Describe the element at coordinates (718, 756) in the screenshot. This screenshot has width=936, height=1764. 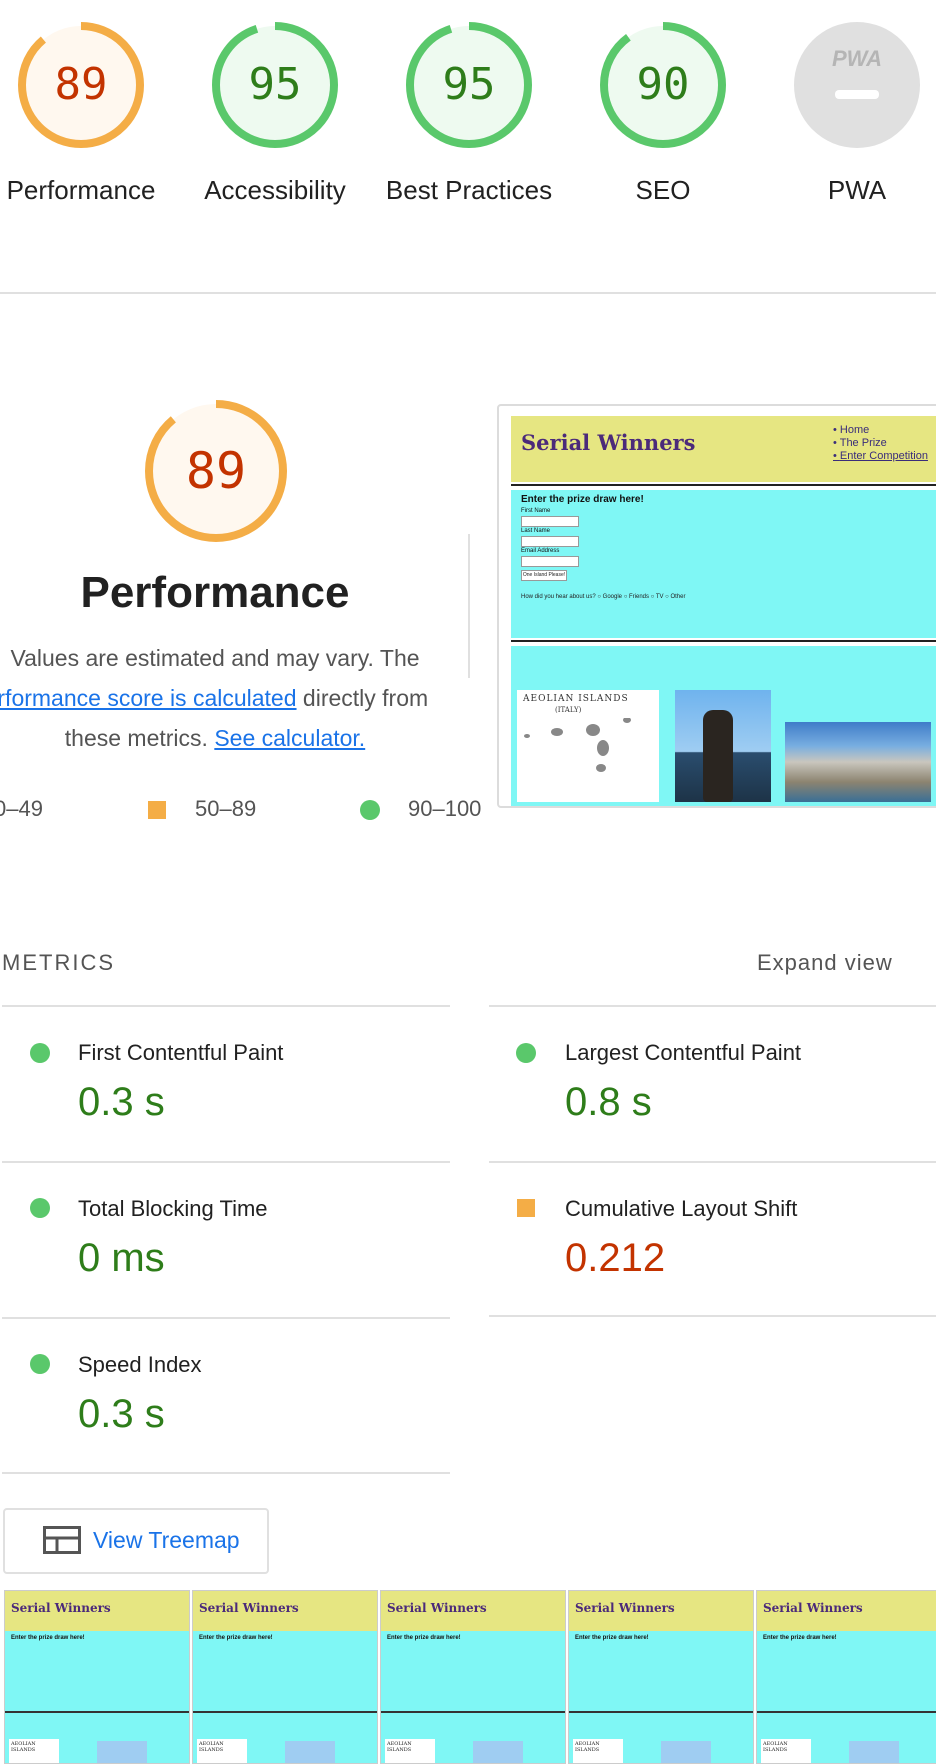
I see `rock-shape` at that location.